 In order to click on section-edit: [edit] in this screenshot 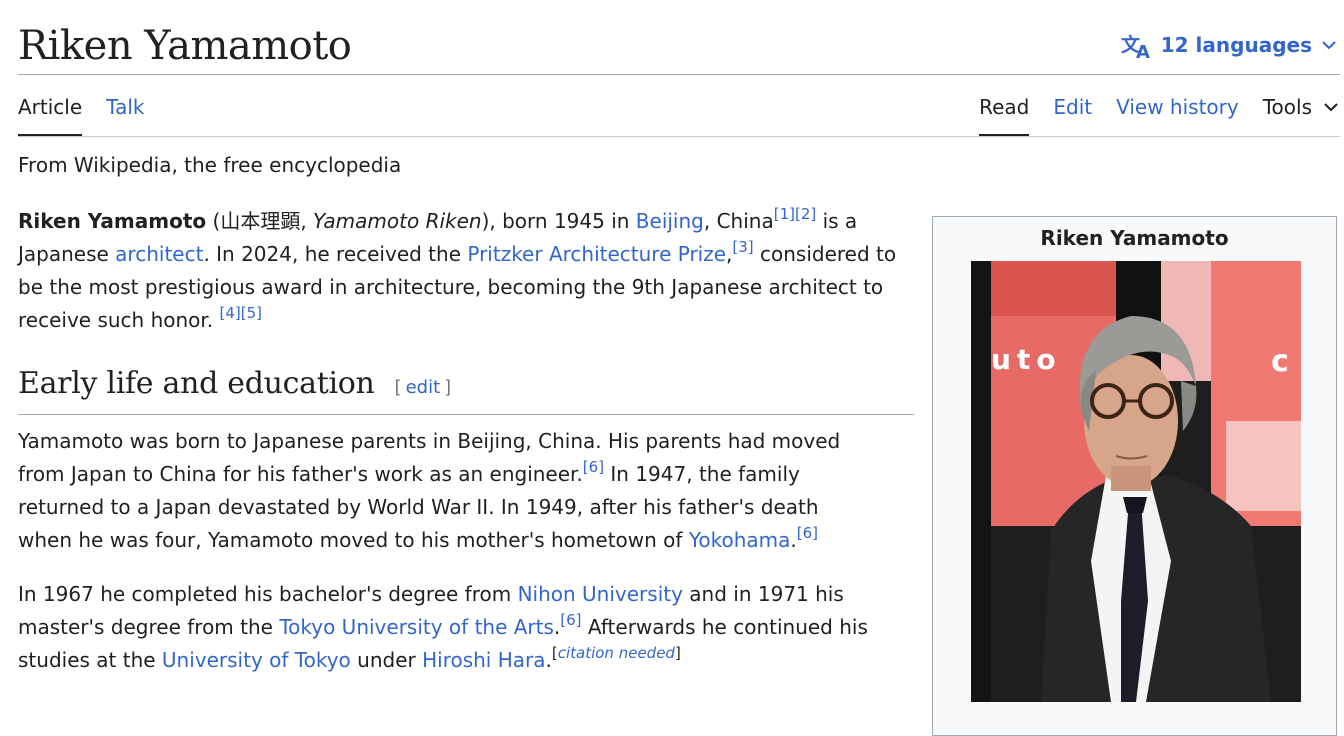, I will do `click(423, 387)`.